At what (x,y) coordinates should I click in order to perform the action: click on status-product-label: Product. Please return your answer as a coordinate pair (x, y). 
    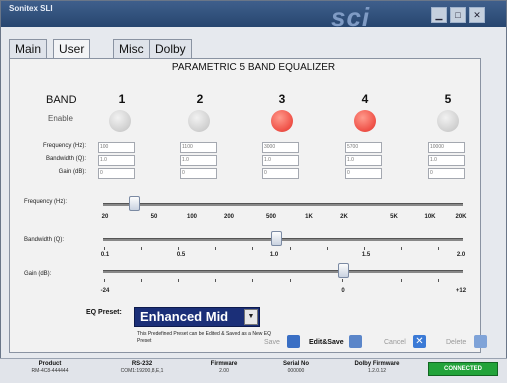
    Looking at the image, I should click on (50, 364).